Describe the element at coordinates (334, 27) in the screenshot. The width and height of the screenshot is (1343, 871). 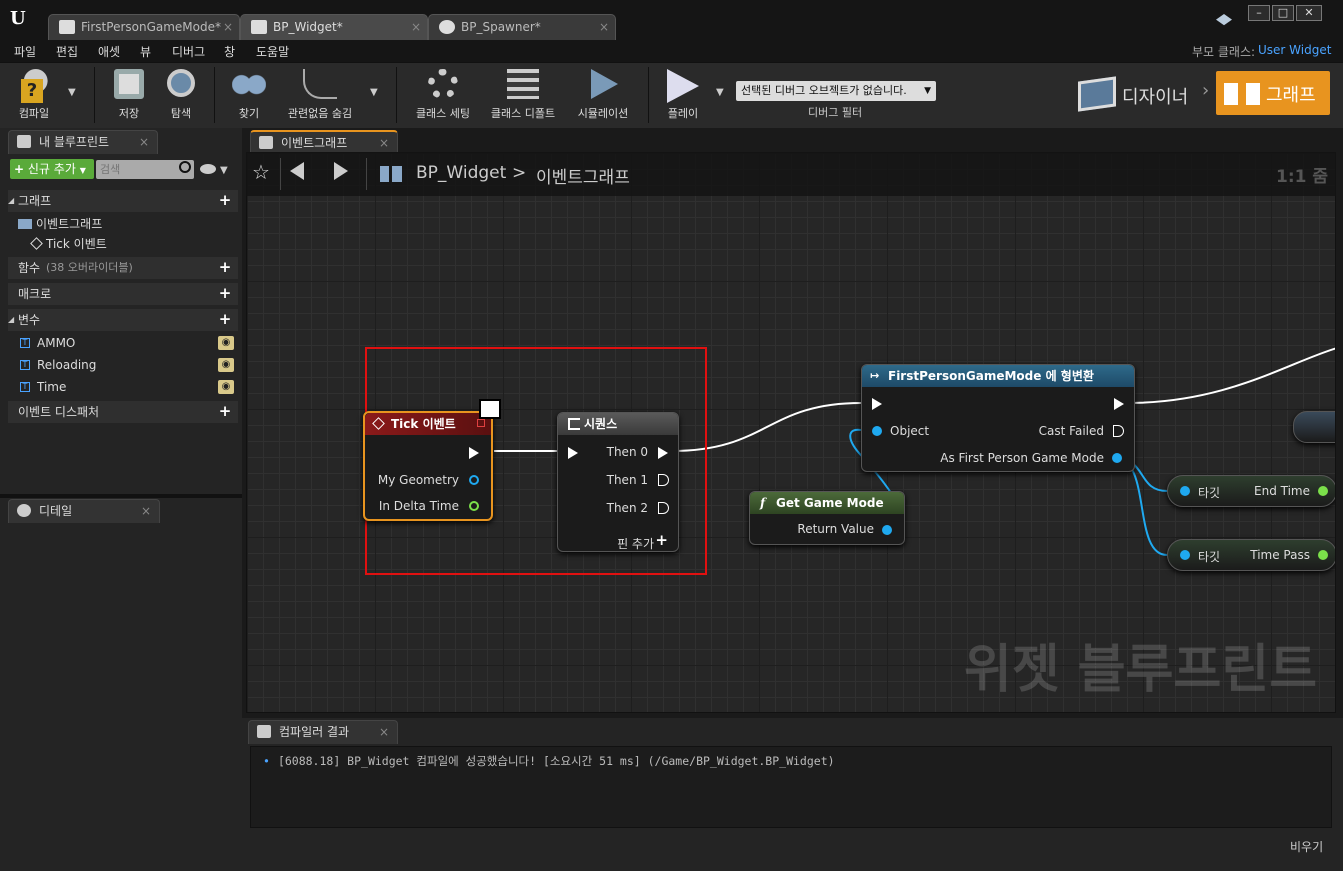
I see `tab-bp-widget: BP_Widget* ×` at that location.